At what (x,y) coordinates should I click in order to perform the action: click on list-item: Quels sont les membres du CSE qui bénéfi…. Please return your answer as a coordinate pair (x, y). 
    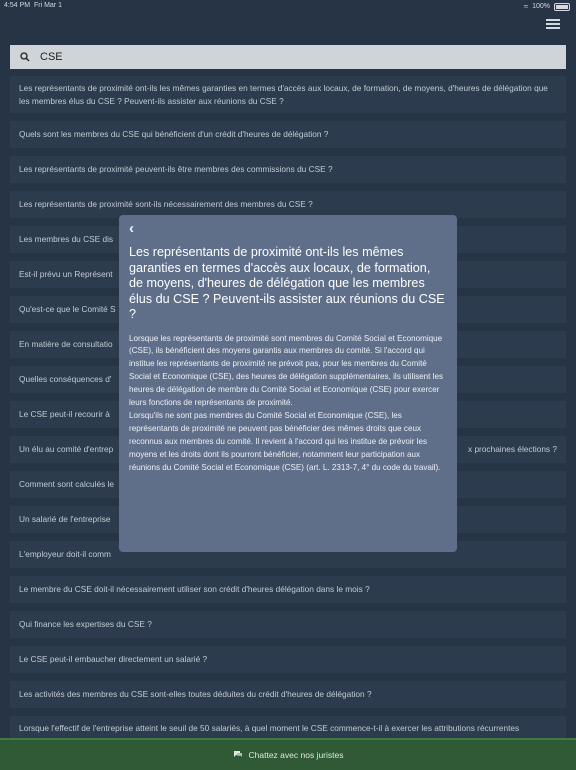
    Looking at the image, I should click on (288, 134).